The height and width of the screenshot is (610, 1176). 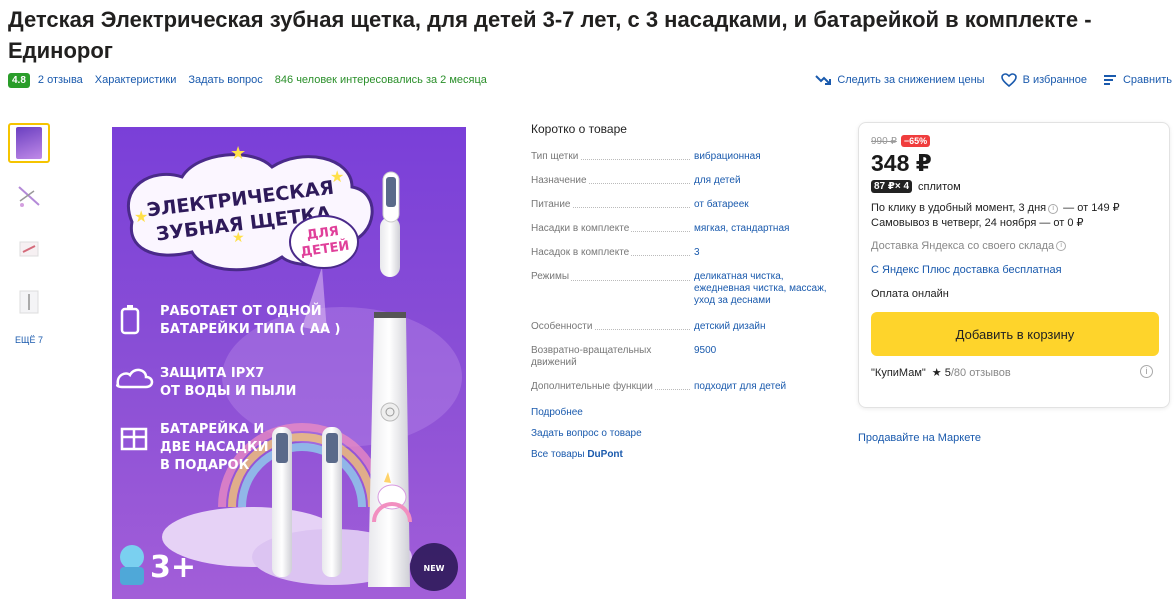 I want to click on gallery-more-link: ЕЩЁ 7, so click(x=29, y=340).